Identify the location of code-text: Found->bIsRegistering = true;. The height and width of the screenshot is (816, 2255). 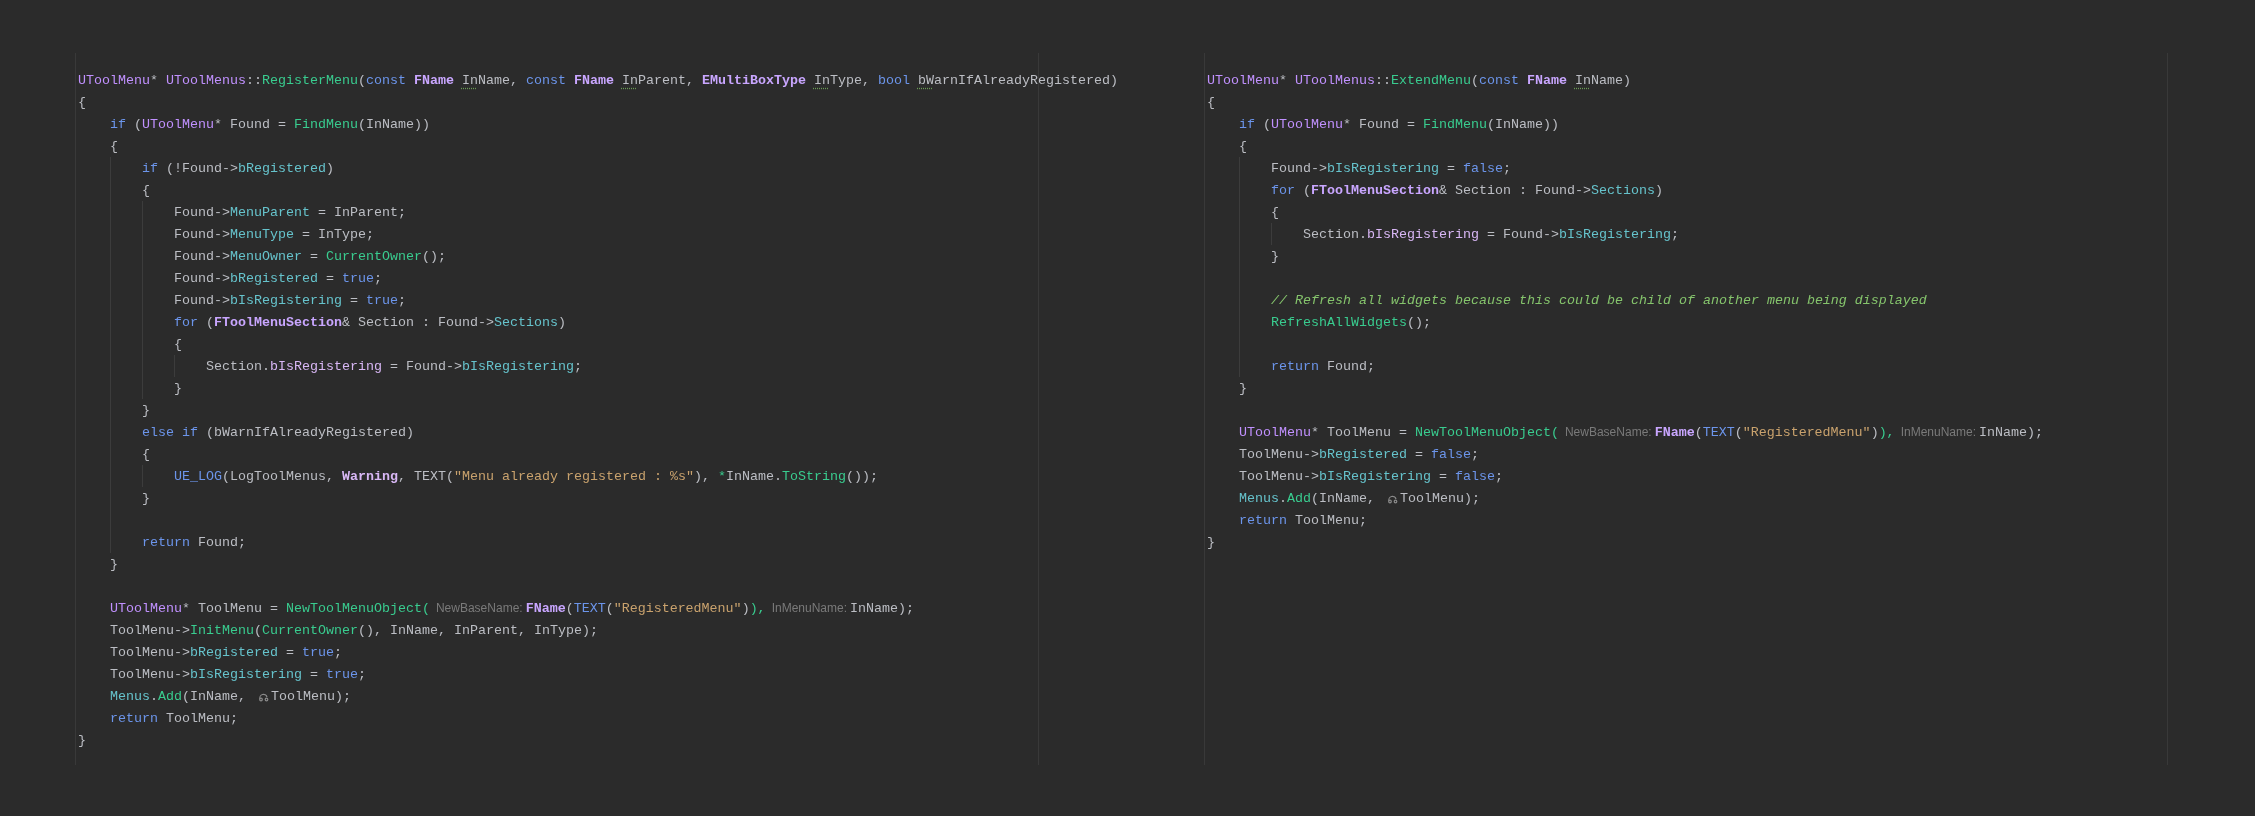
(290, 300).